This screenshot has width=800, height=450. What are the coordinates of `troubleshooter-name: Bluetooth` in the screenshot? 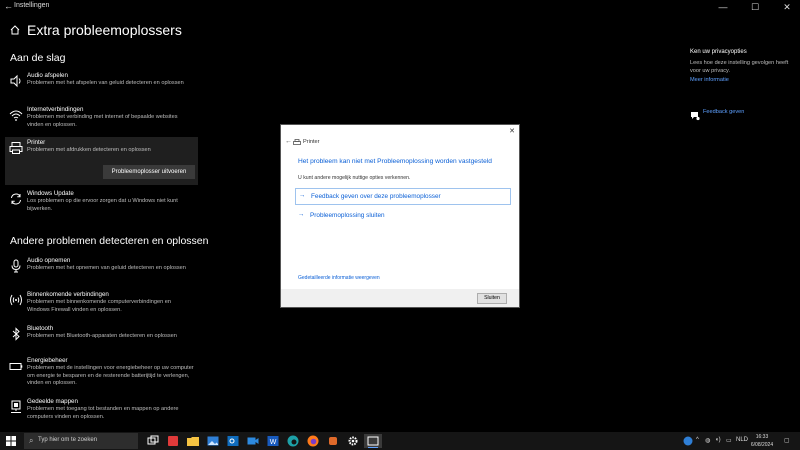 It's located at (40, 328).